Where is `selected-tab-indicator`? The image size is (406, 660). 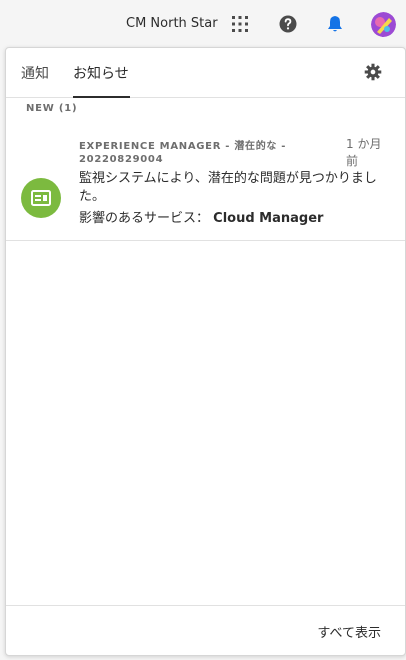
selected-tab-indicator is located at coordinates (101, 97).